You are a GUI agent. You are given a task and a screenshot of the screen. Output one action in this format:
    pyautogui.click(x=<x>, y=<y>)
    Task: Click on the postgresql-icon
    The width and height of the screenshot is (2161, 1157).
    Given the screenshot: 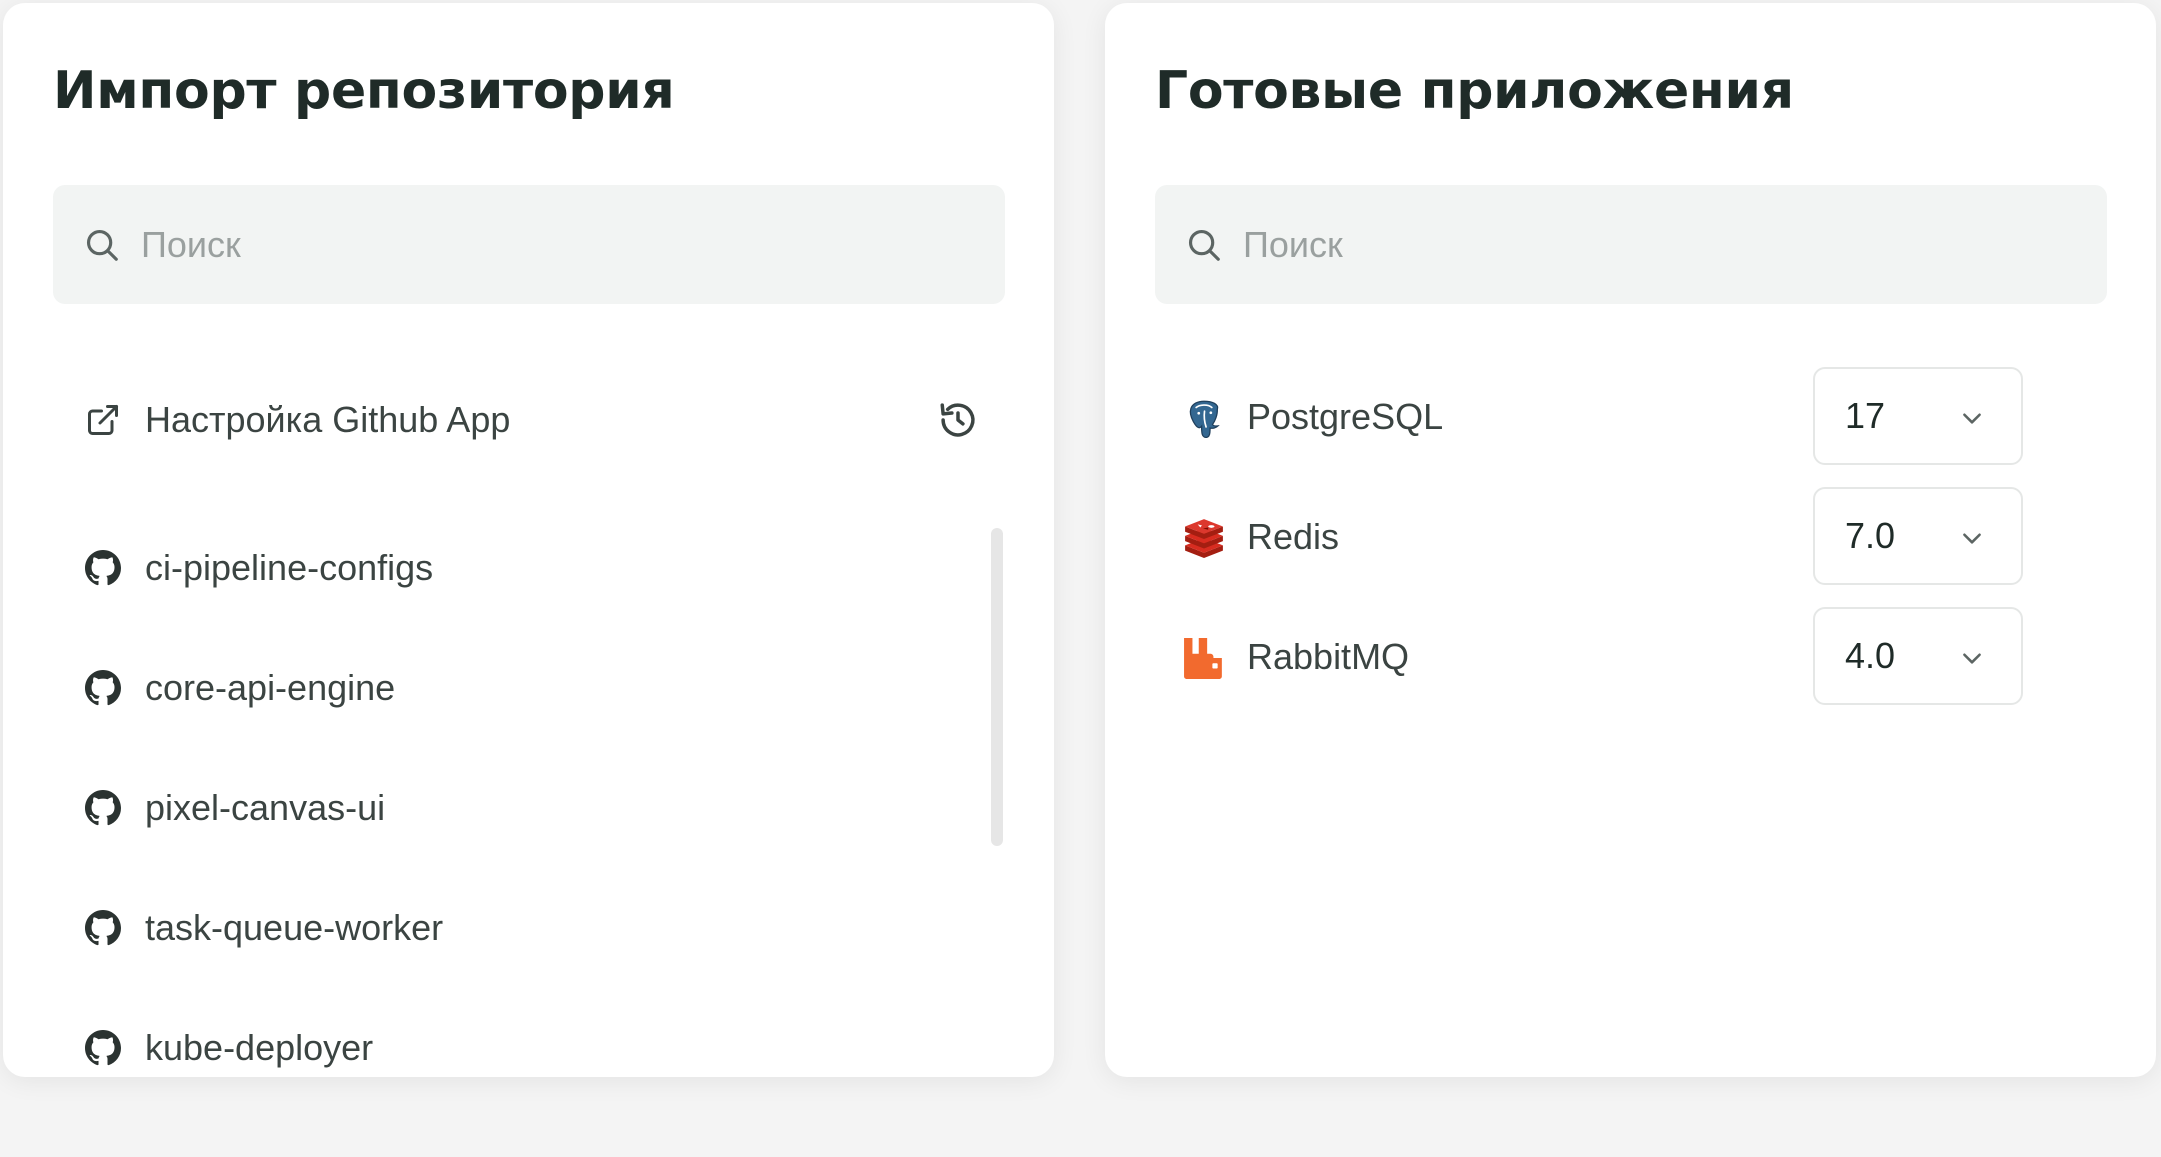 What is the action you would take?
    pyautogui.click(x=1204, y=419)
    